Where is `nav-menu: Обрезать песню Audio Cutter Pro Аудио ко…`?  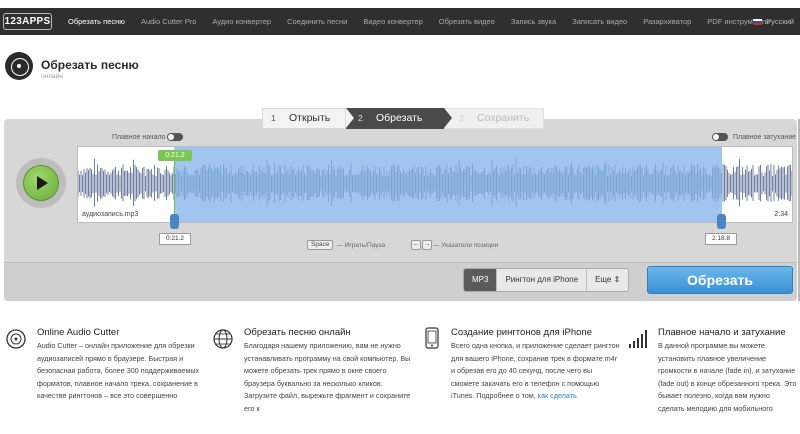 nav-menu: Обрезать песню Audio Cutter Pro Аудио ко… is located at coordinates (419, 21).